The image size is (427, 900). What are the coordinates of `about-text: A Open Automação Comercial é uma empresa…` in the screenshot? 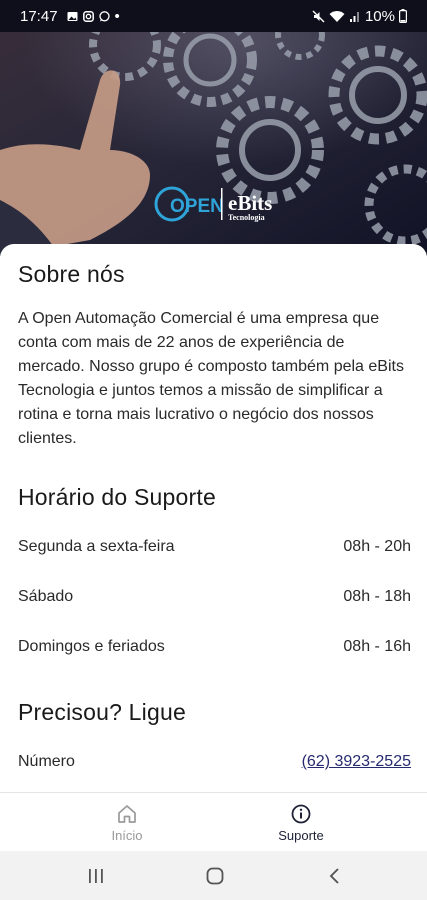 It's located at (211, 378).